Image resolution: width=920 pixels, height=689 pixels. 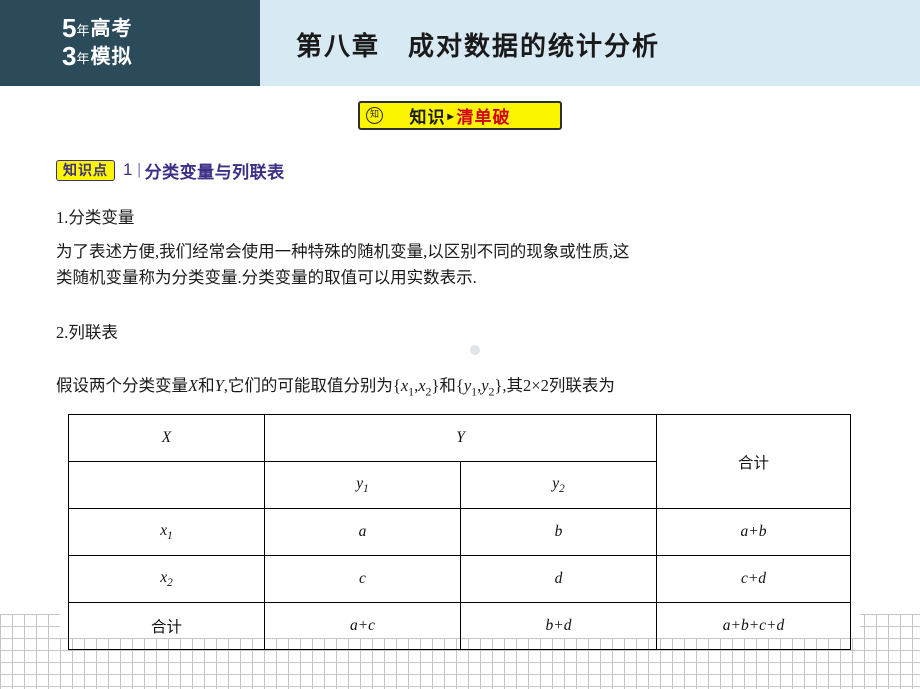 What do you see at coordinates (312, 385) in the screenshot?
I see `p2-mid-2: ,它们的可能取值分别为{` at bounding box center [312, 385].